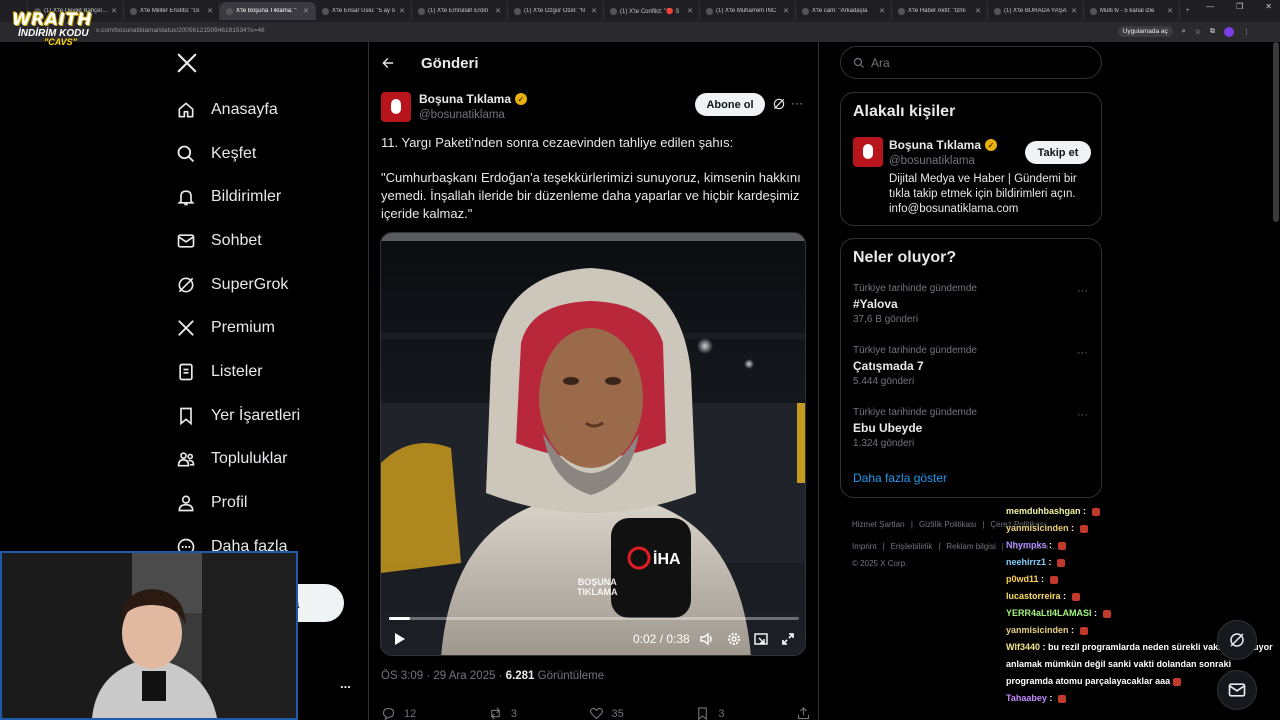  I want to click on subscribe-button: Abone ol, so click(730, 104).